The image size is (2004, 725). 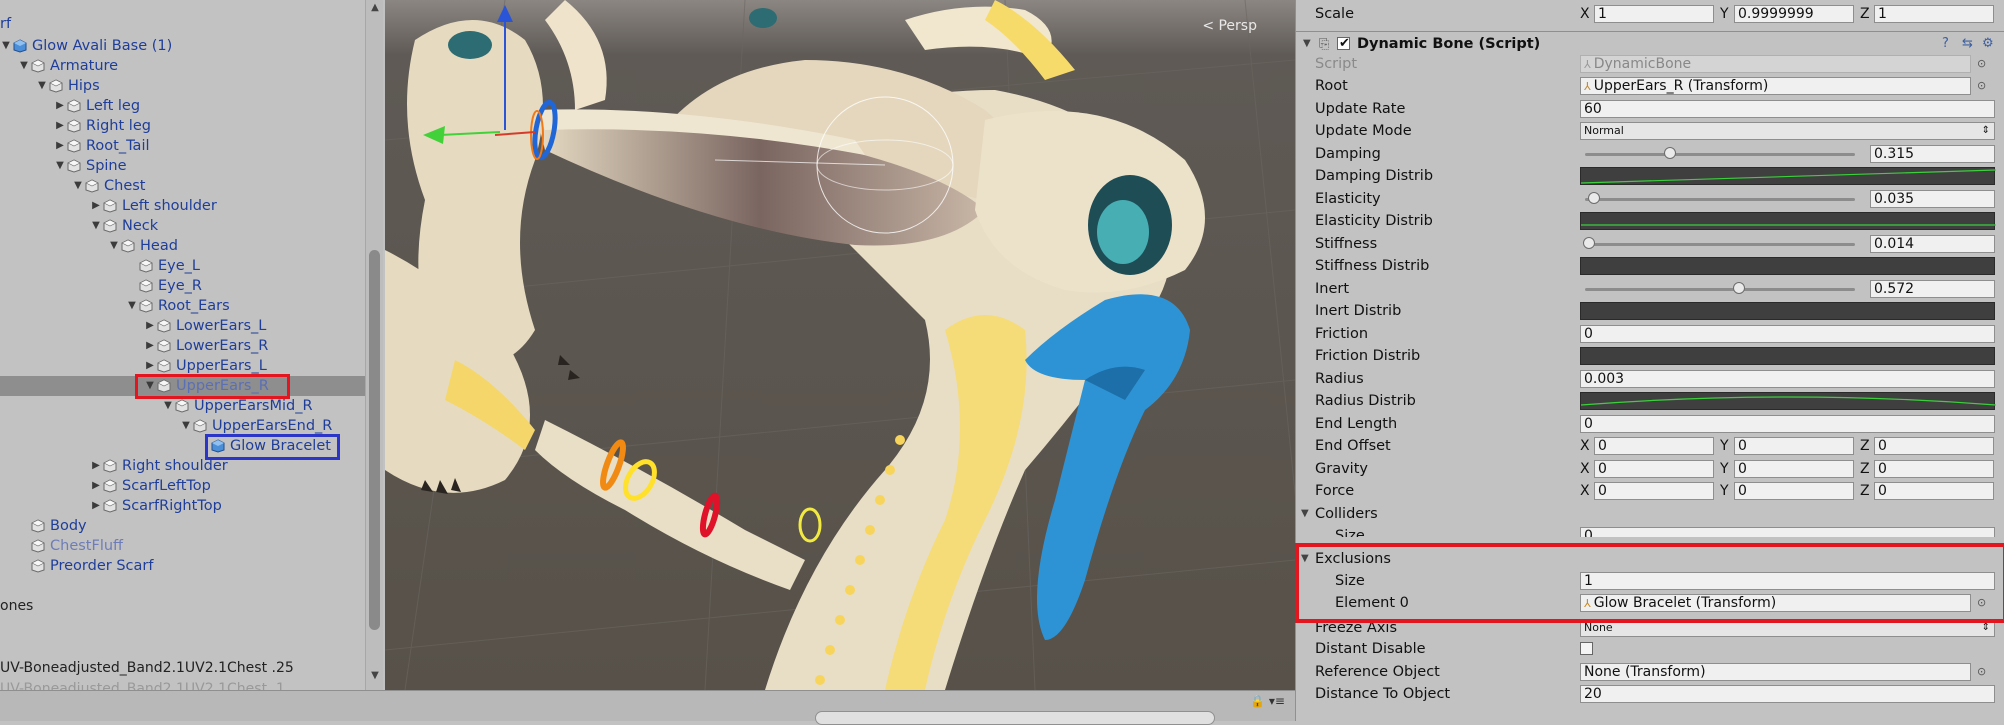 I want to click on colliders-size-field: 0, so click(x=1787, y=532).